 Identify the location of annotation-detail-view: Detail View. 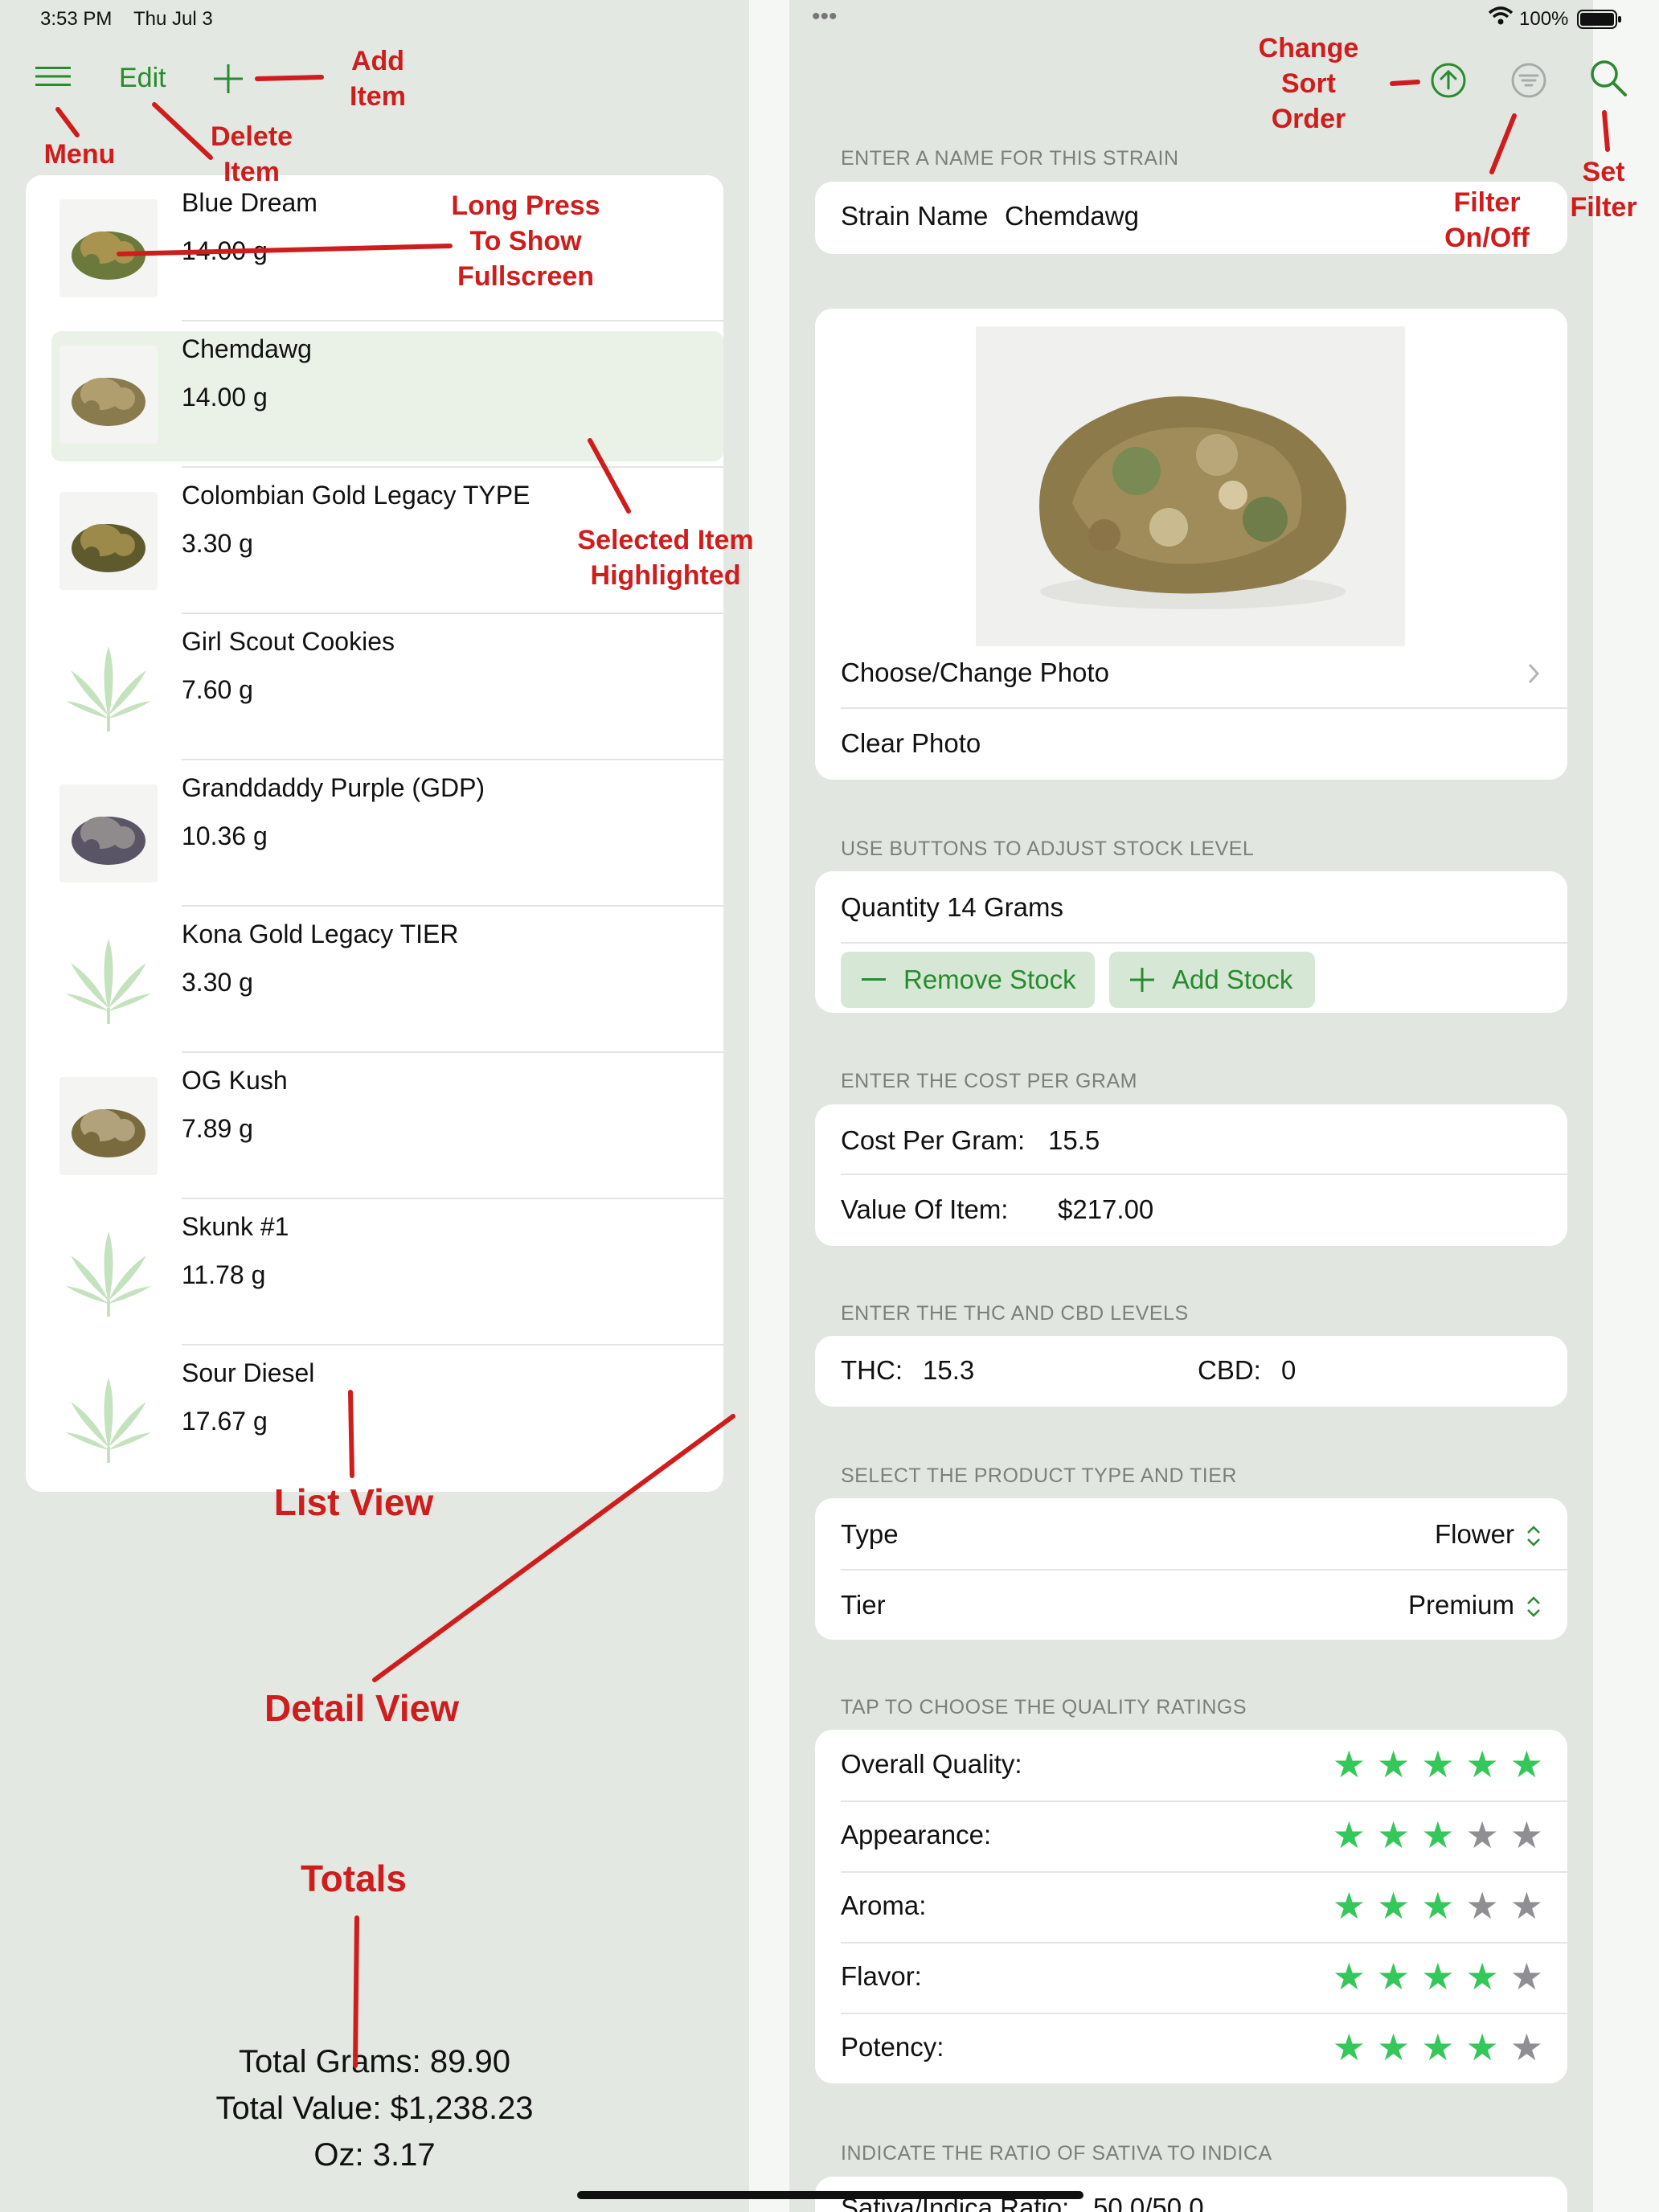
(362, 1708).